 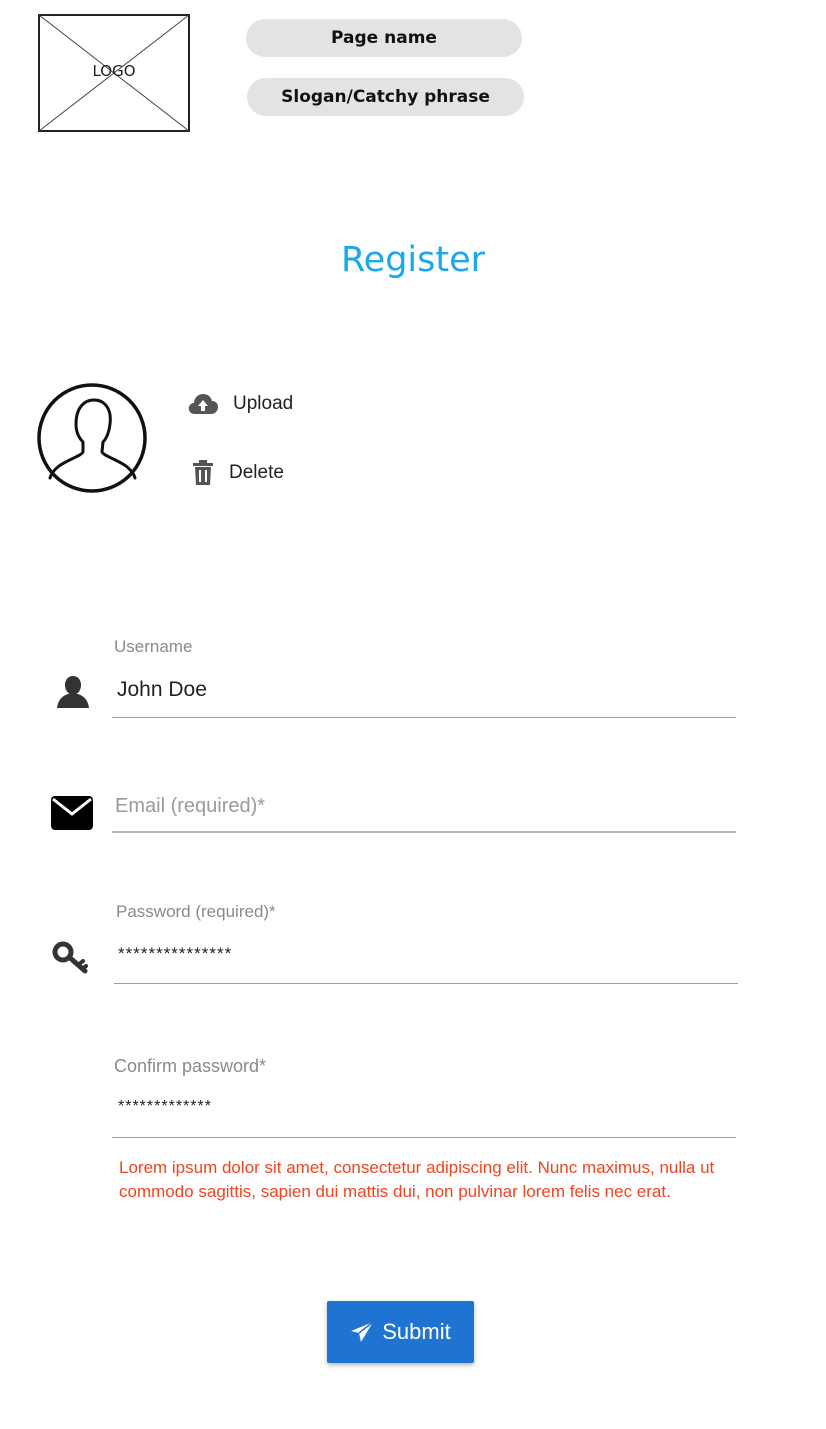 I want to click on cloud-upload-icon, so click(x=203, y=404).